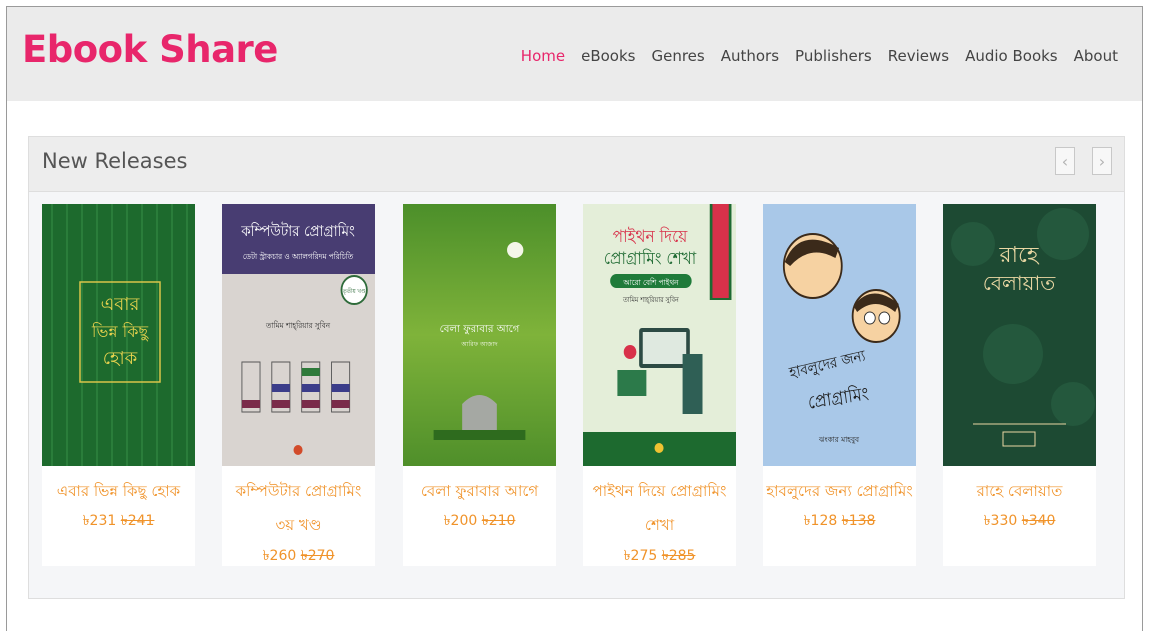  I want to click on svg-text: হোক, so click(120, 358).